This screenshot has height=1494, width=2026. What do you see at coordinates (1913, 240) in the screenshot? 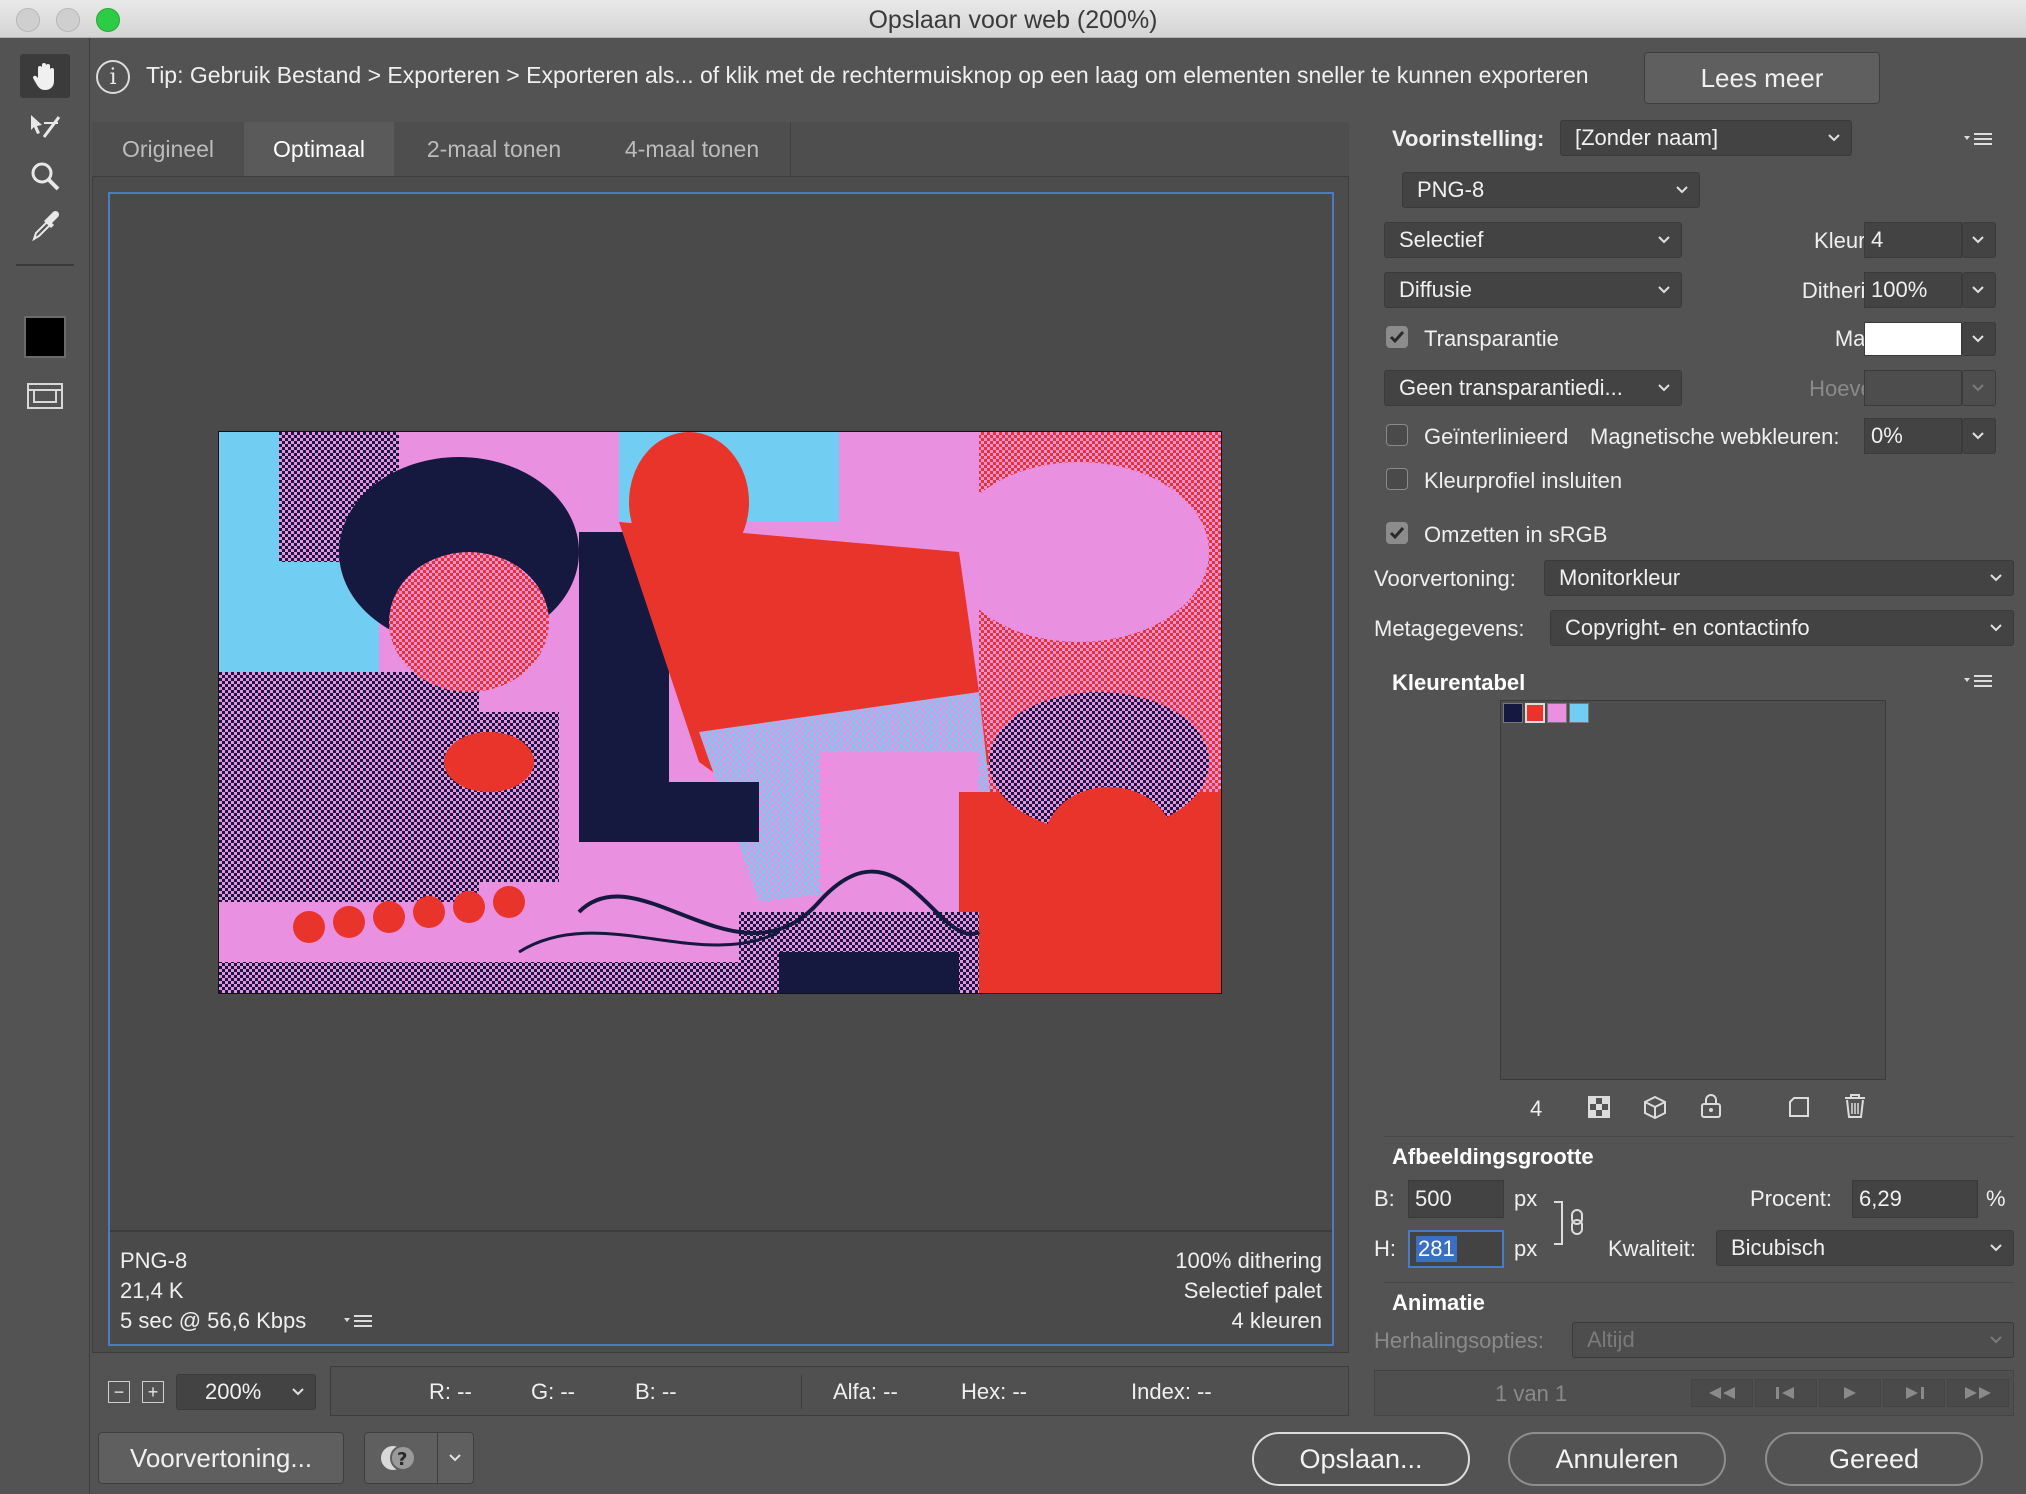
I see `colors-input: 4` at bounding box center [1913, 240].